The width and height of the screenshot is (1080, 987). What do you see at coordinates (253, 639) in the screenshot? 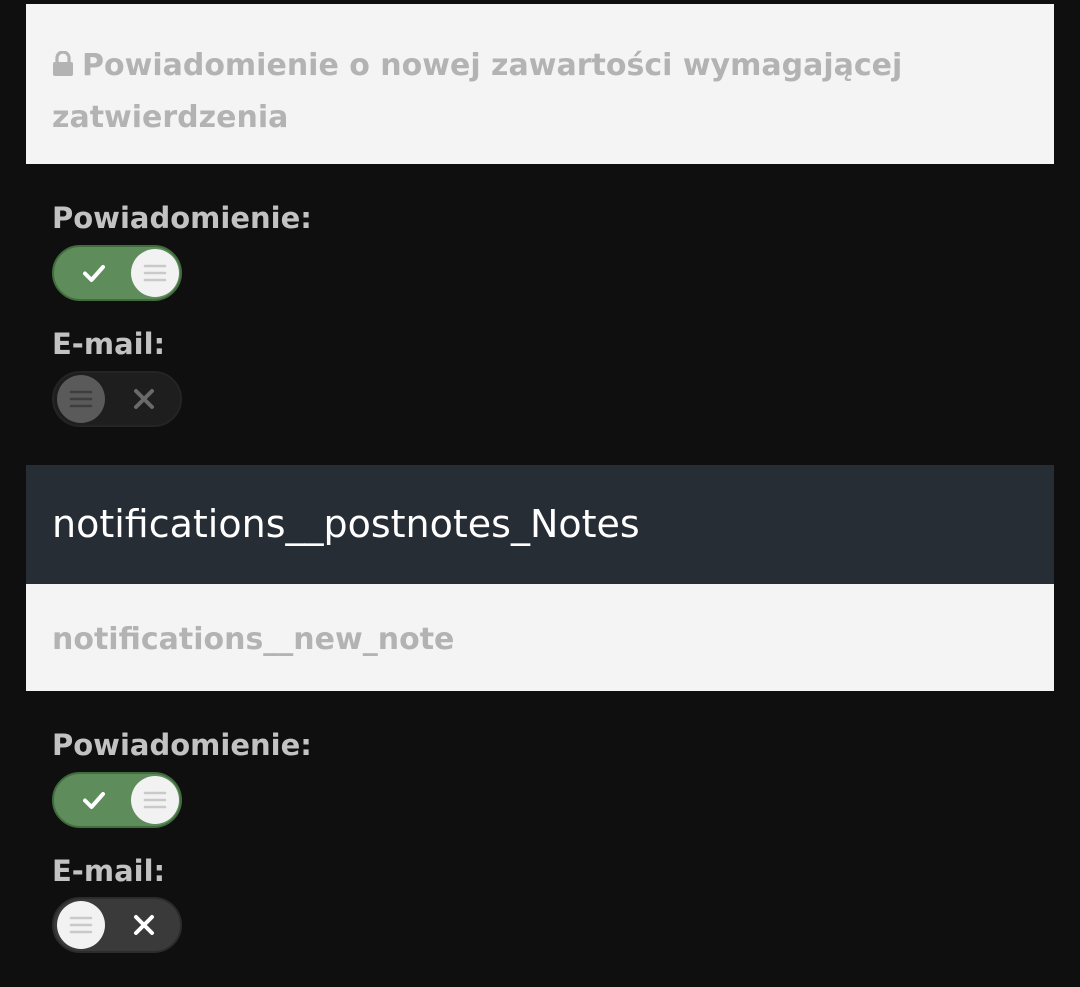
I see `new-note-header-text: notifications__new_note` at bounding box center [253, 639].